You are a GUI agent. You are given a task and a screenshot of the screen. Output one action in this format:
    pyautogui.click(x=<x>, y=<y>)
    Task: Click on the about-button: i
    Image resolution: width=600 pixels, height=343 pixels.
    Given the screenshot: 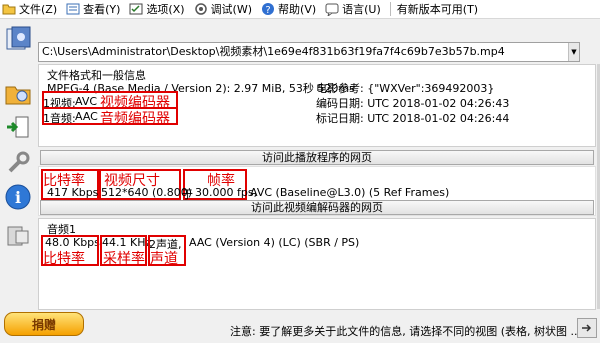 What is the action you would take?
    pyautogui.click(x=18, y=197)
    